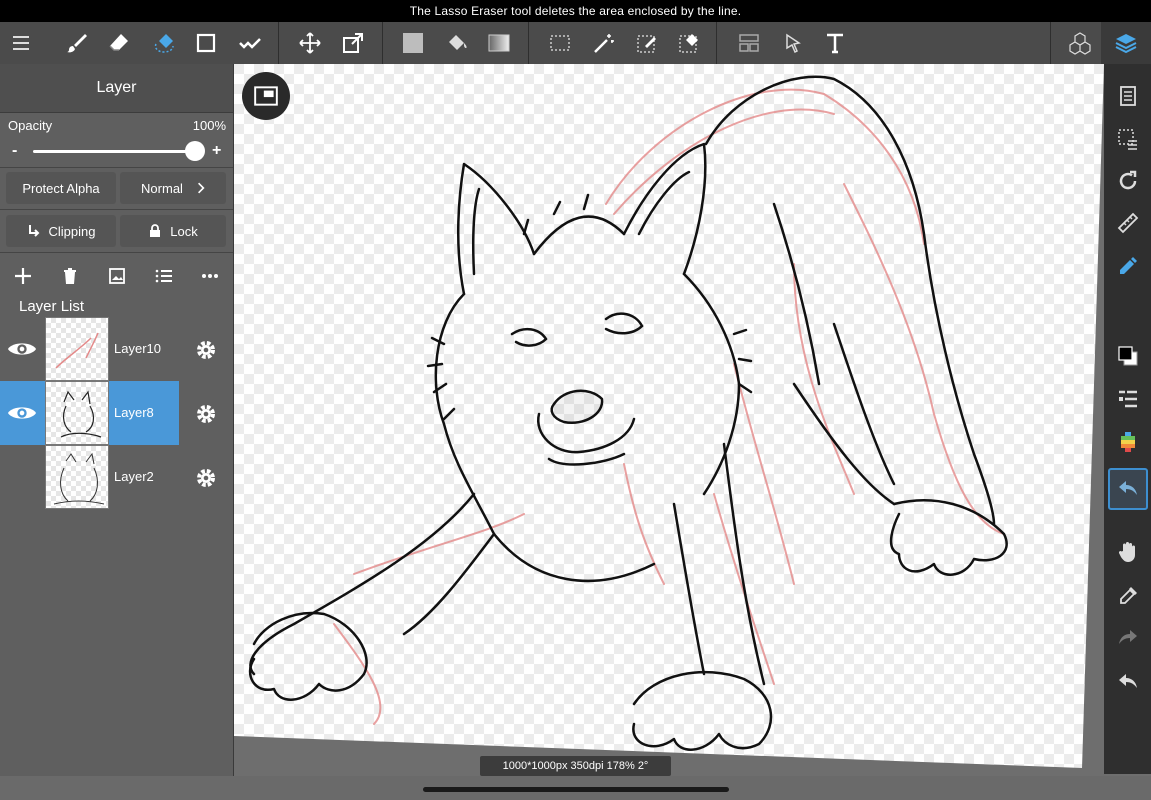 This screenshot has width=1151, height=800. I want to click on brush-list-icon, so click(1127, 399).